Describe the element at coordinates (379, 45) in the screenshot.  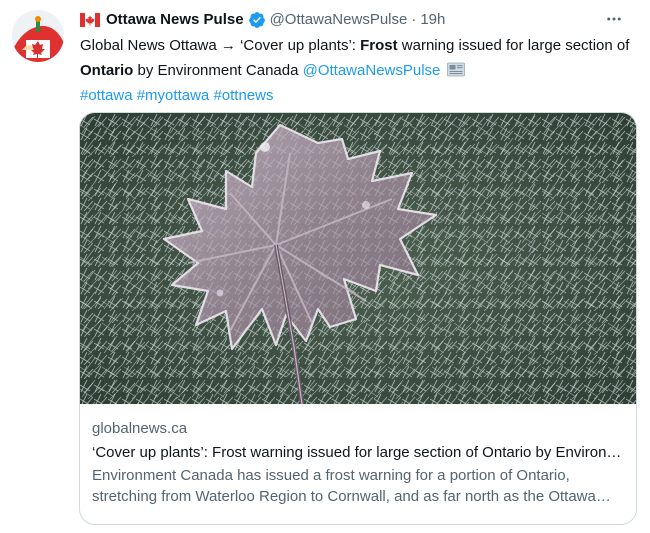
I see `tweet-text-bold: Frost` at that location.